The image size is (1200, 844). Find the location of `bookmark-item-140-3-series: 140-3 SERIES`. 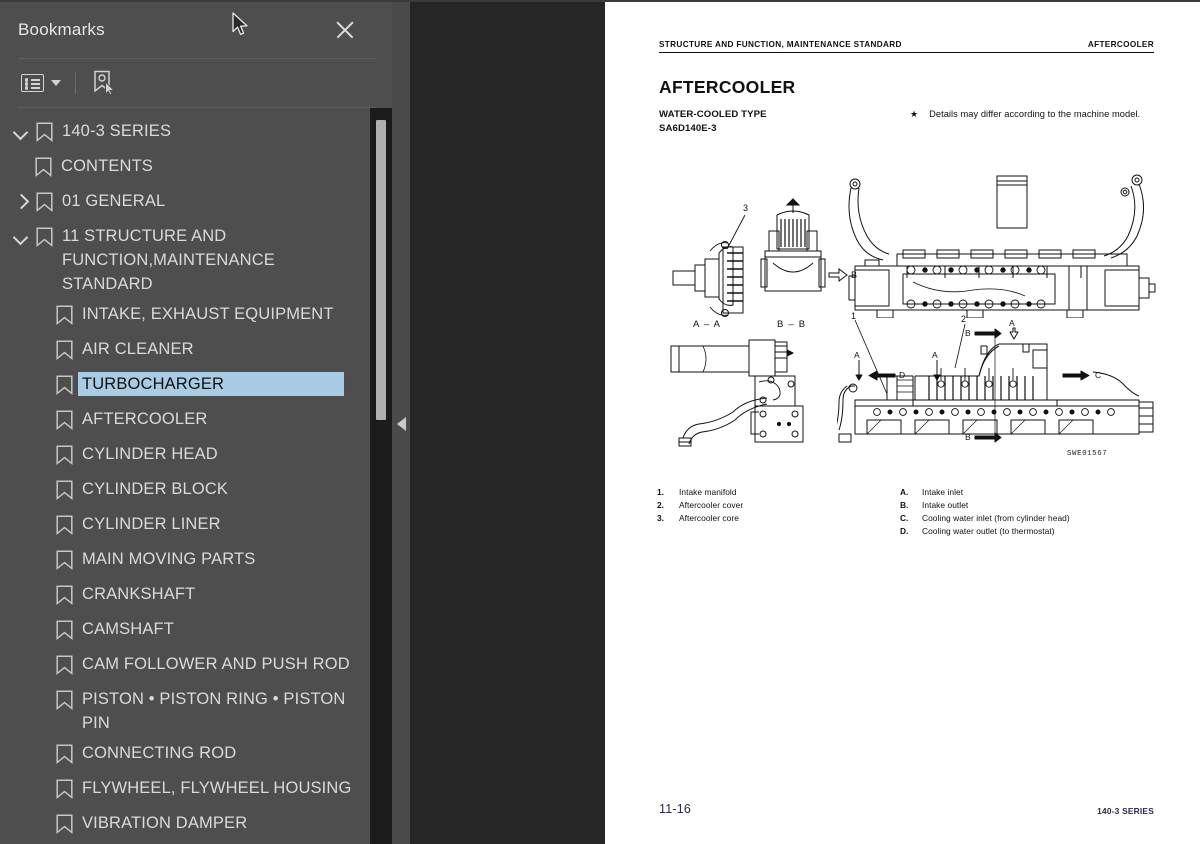

bookmark-item-140-3-series: 140-3 SERIES is located at coordinates (185, 133).